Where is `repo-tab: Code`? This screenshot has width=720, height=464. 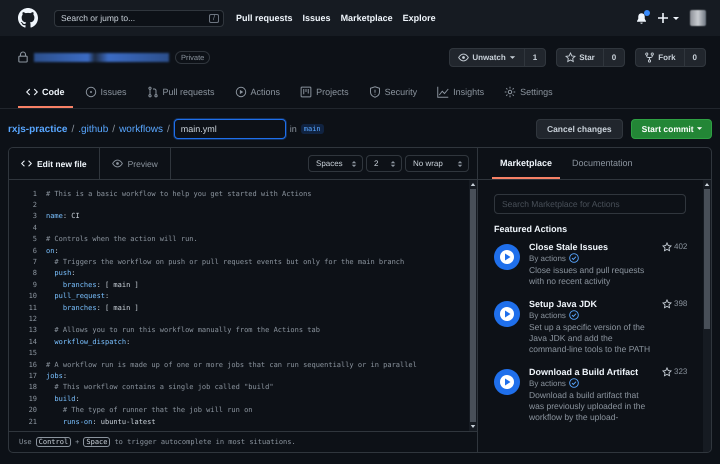
repo-tab: Code is located at coordinates (45, 93).